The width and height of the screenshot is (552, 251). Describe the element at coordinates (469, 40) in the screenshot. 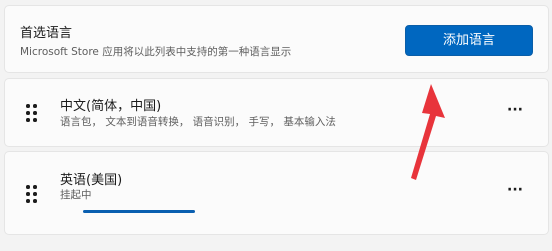

I see `add-language-button: 添加语言` at that location.